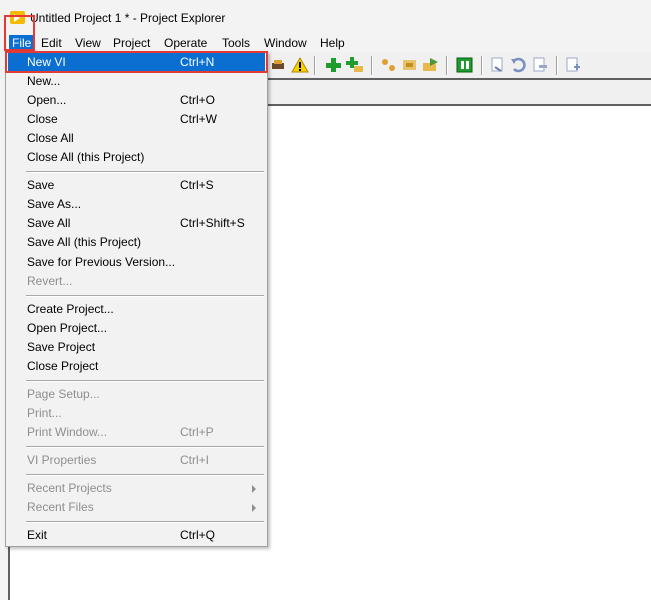 The height and width of the screenshot is (600, 651). What do you see at coordinates (410, 65) in the screenshot?
I see `build-all-icon` at bounding box center [410, 65].